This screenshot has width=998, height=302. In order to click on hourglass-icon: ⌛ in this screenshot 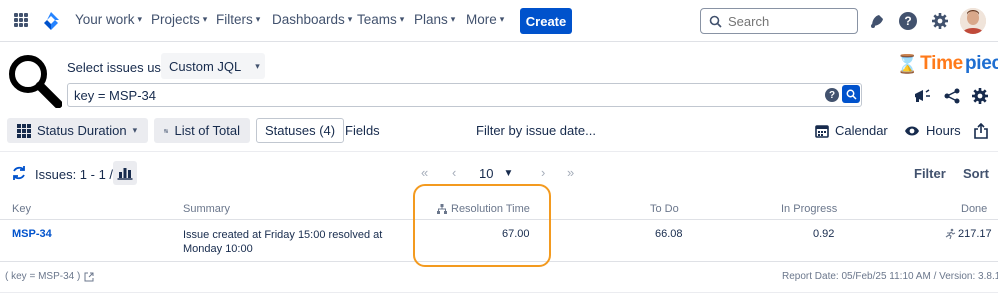, I will do `click(907, 63)`.